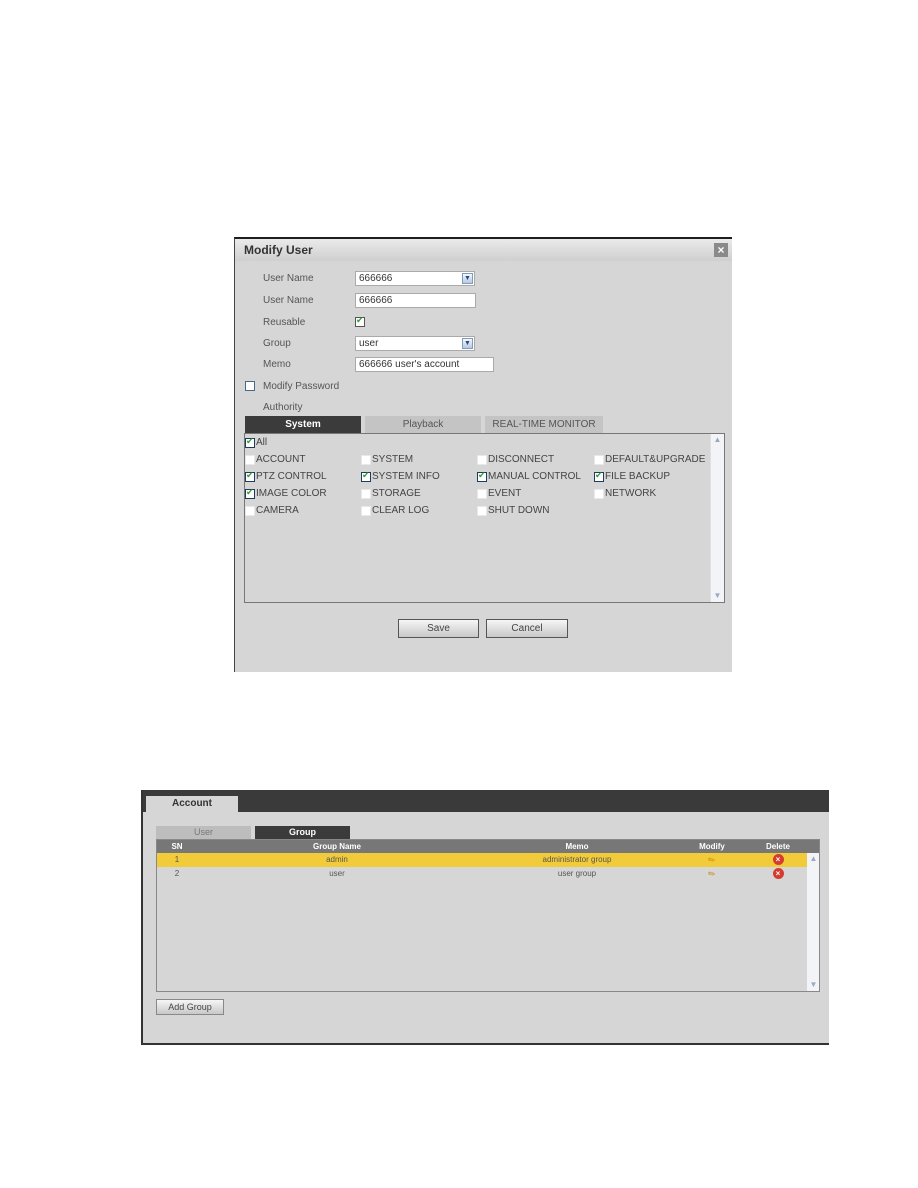 The image size is (918, 1188). I want to click on modify-password-row: Modify Password, so click(483, 386).